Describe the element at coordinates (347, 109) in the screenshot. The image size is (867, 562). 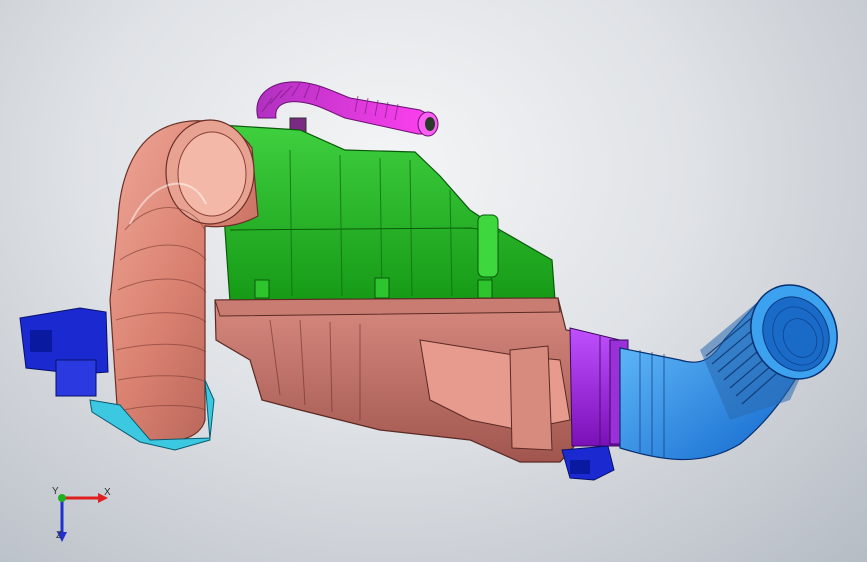
I see `breather-hose` at that location.